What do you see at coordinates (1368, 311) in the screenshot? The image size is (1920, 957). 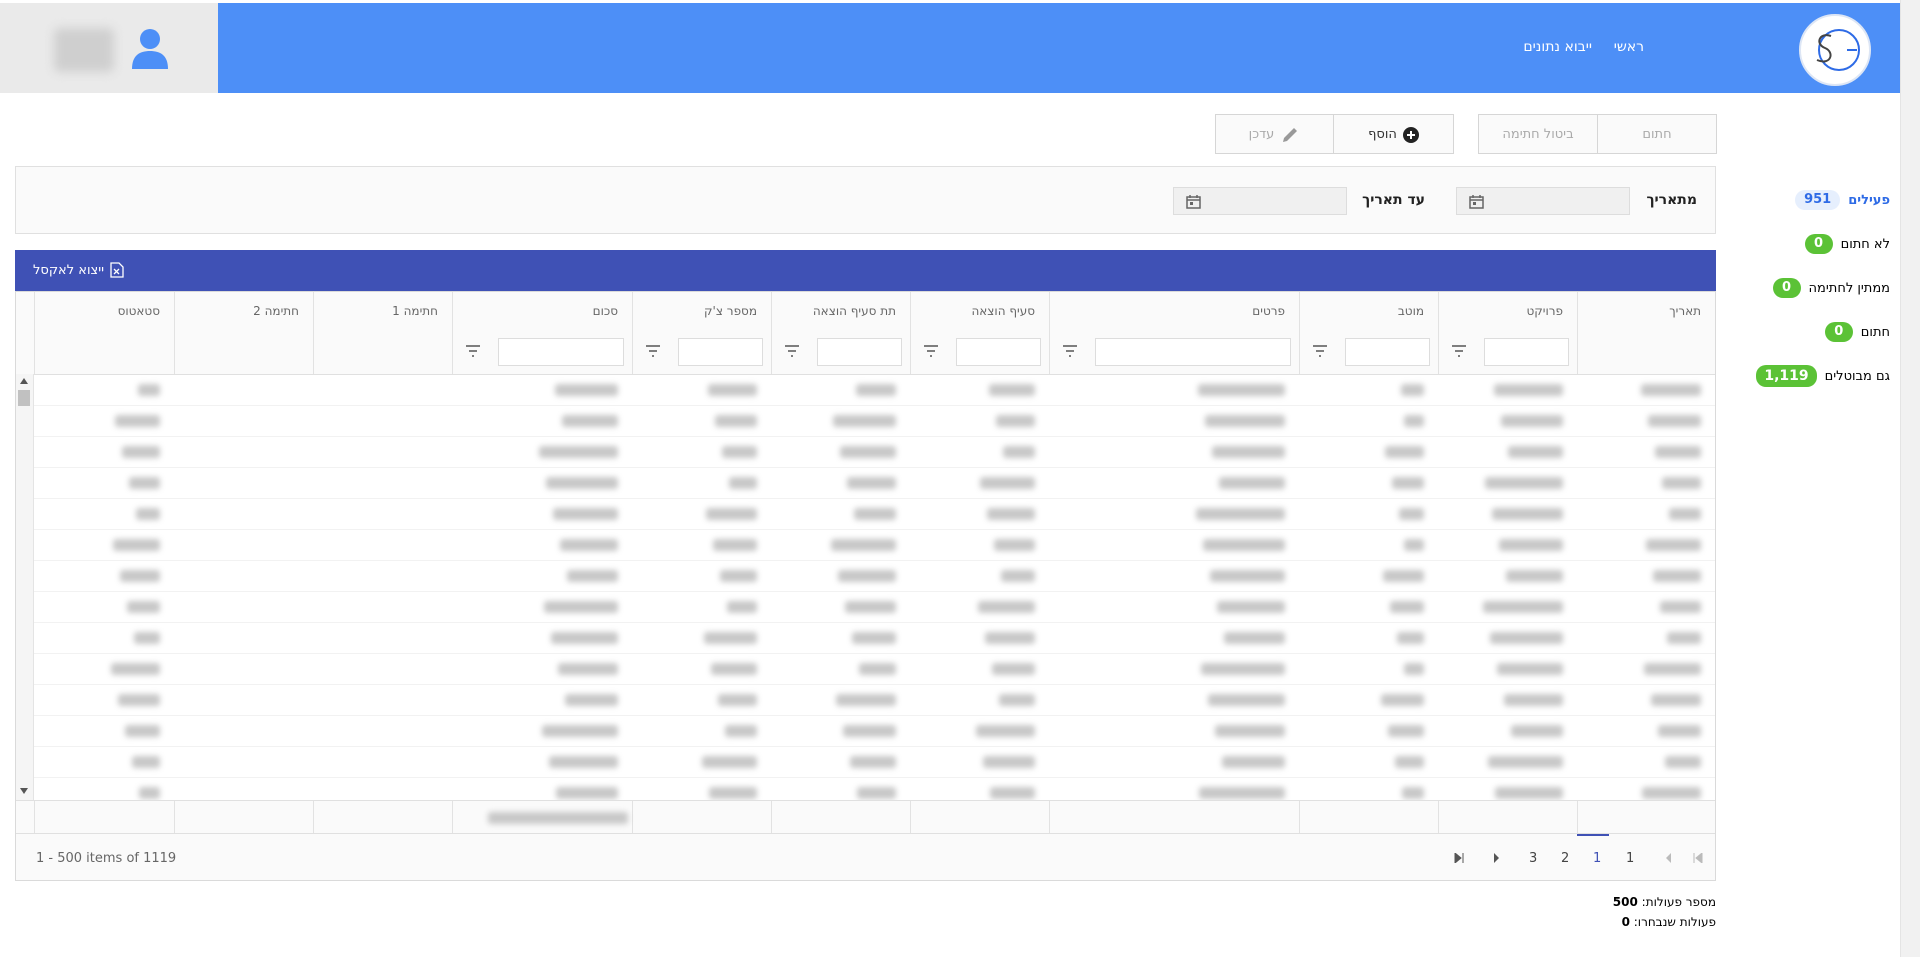 I see `column-header-beneficiary: מוטב` at bounding box center [1368, 311].